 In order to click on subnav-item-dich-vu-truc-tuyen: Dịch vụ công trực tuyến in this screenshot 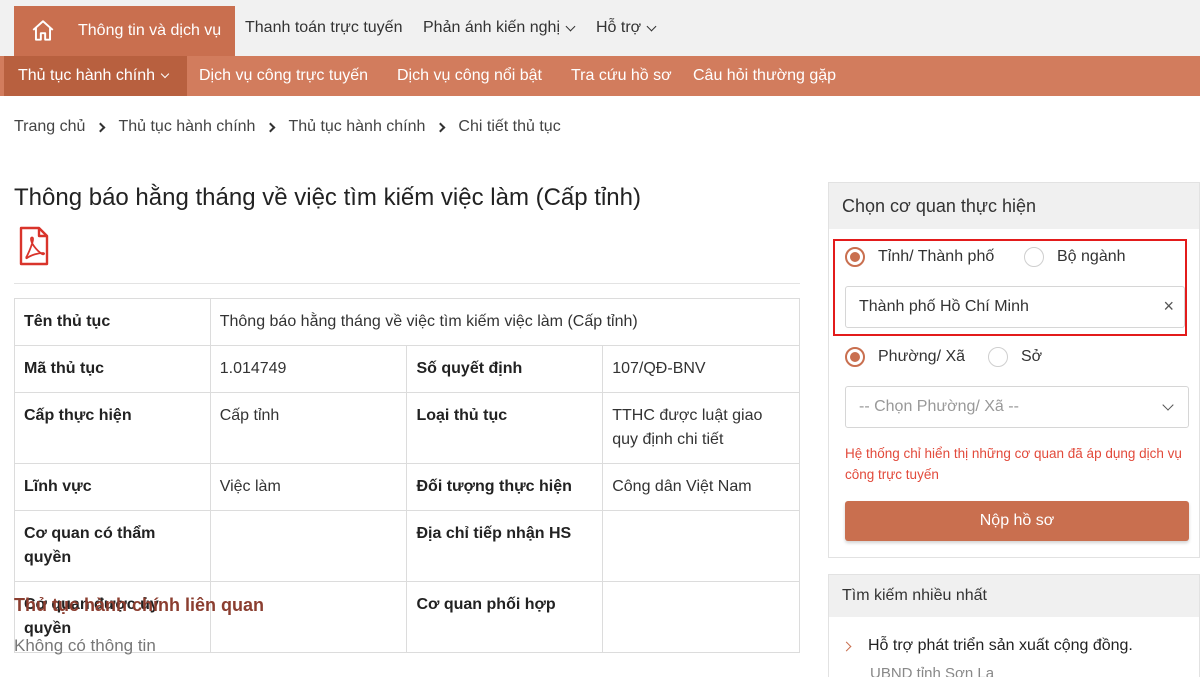, I will do `click(283, 76)`.